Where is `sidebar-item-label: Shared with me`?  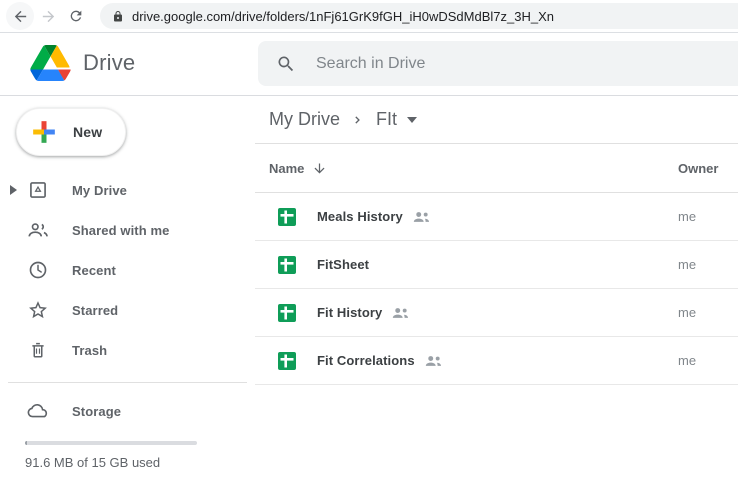 sidebar-item-label: Shared with me is located at coordinates (121, 230).